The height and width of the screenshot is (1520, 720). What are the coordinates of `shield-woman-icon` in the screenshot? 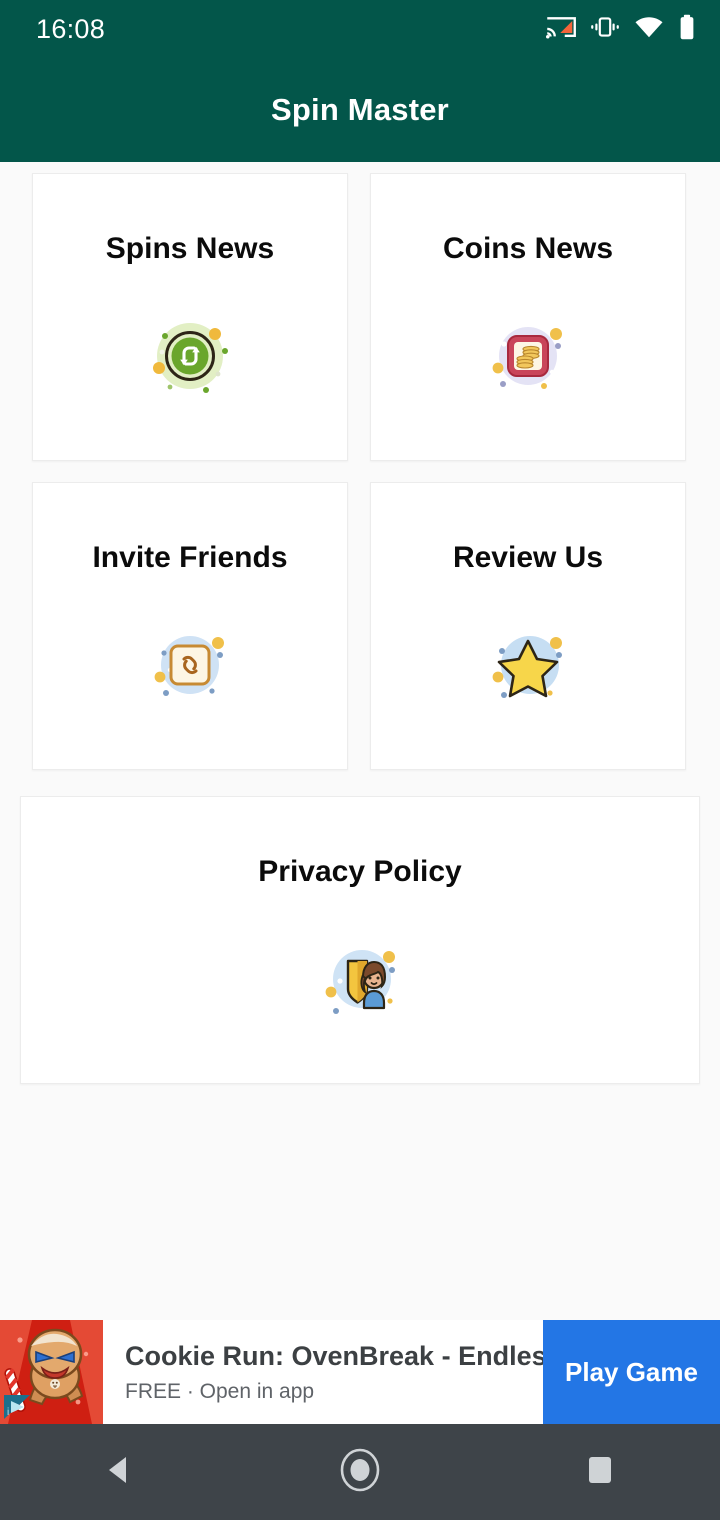 It's located at (360, 979).